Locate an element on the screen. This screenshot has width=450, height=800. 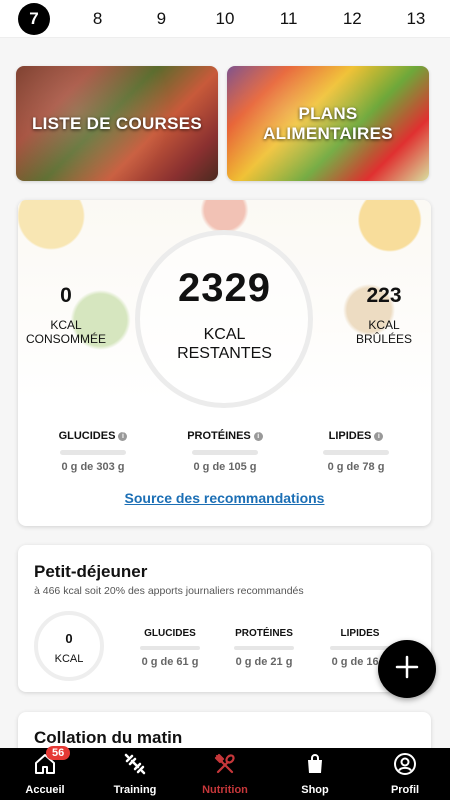
dumbbell-icon is located at coordinates (135, 766).